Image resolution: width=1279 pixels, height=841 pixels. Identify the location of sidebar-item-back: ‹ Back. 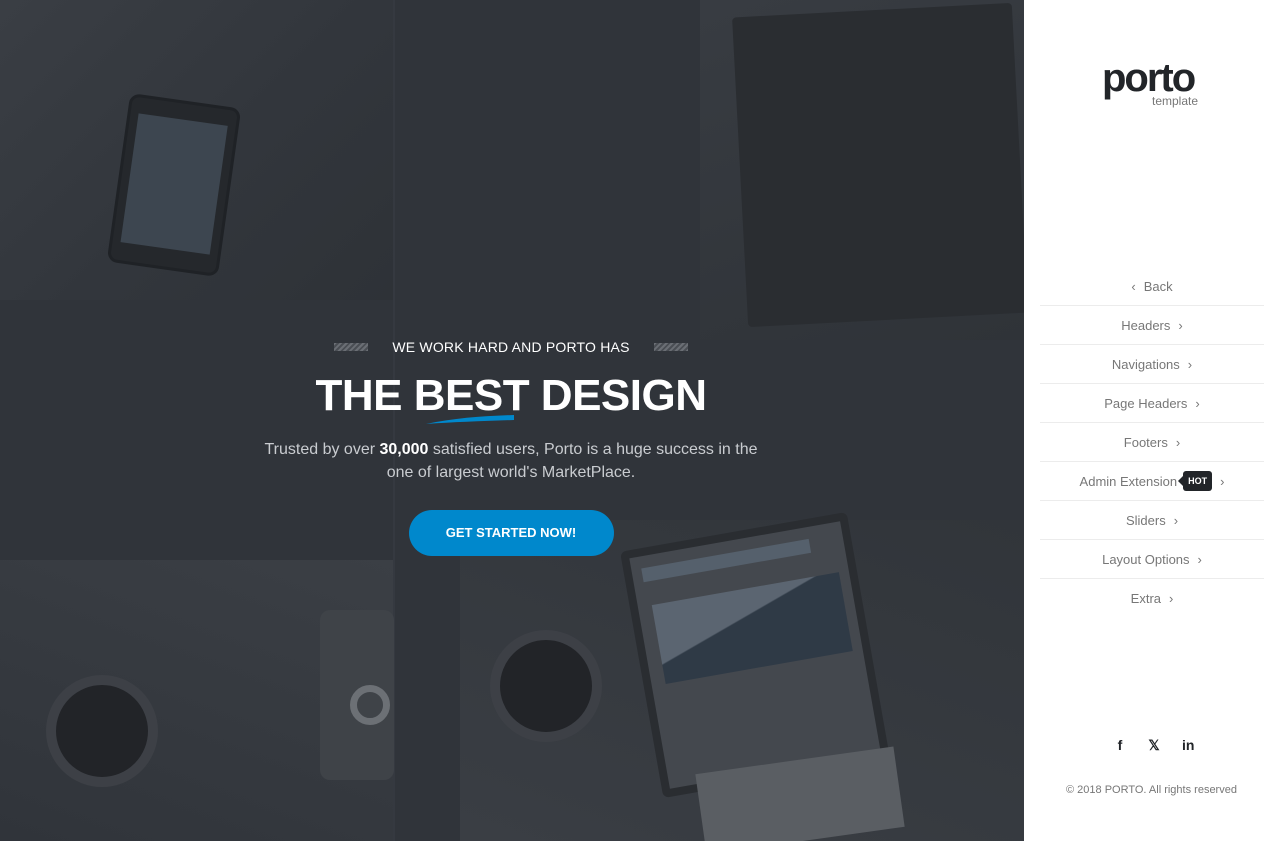
(1152, 286).